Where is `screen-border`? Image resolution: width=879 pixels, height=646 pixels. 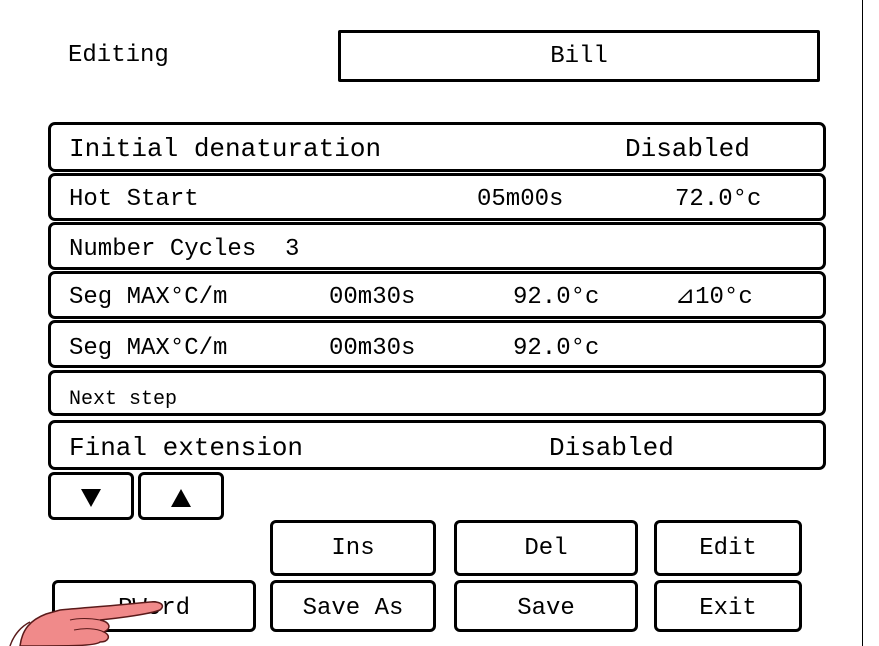
screen-border is located at coordinates (862, 323).